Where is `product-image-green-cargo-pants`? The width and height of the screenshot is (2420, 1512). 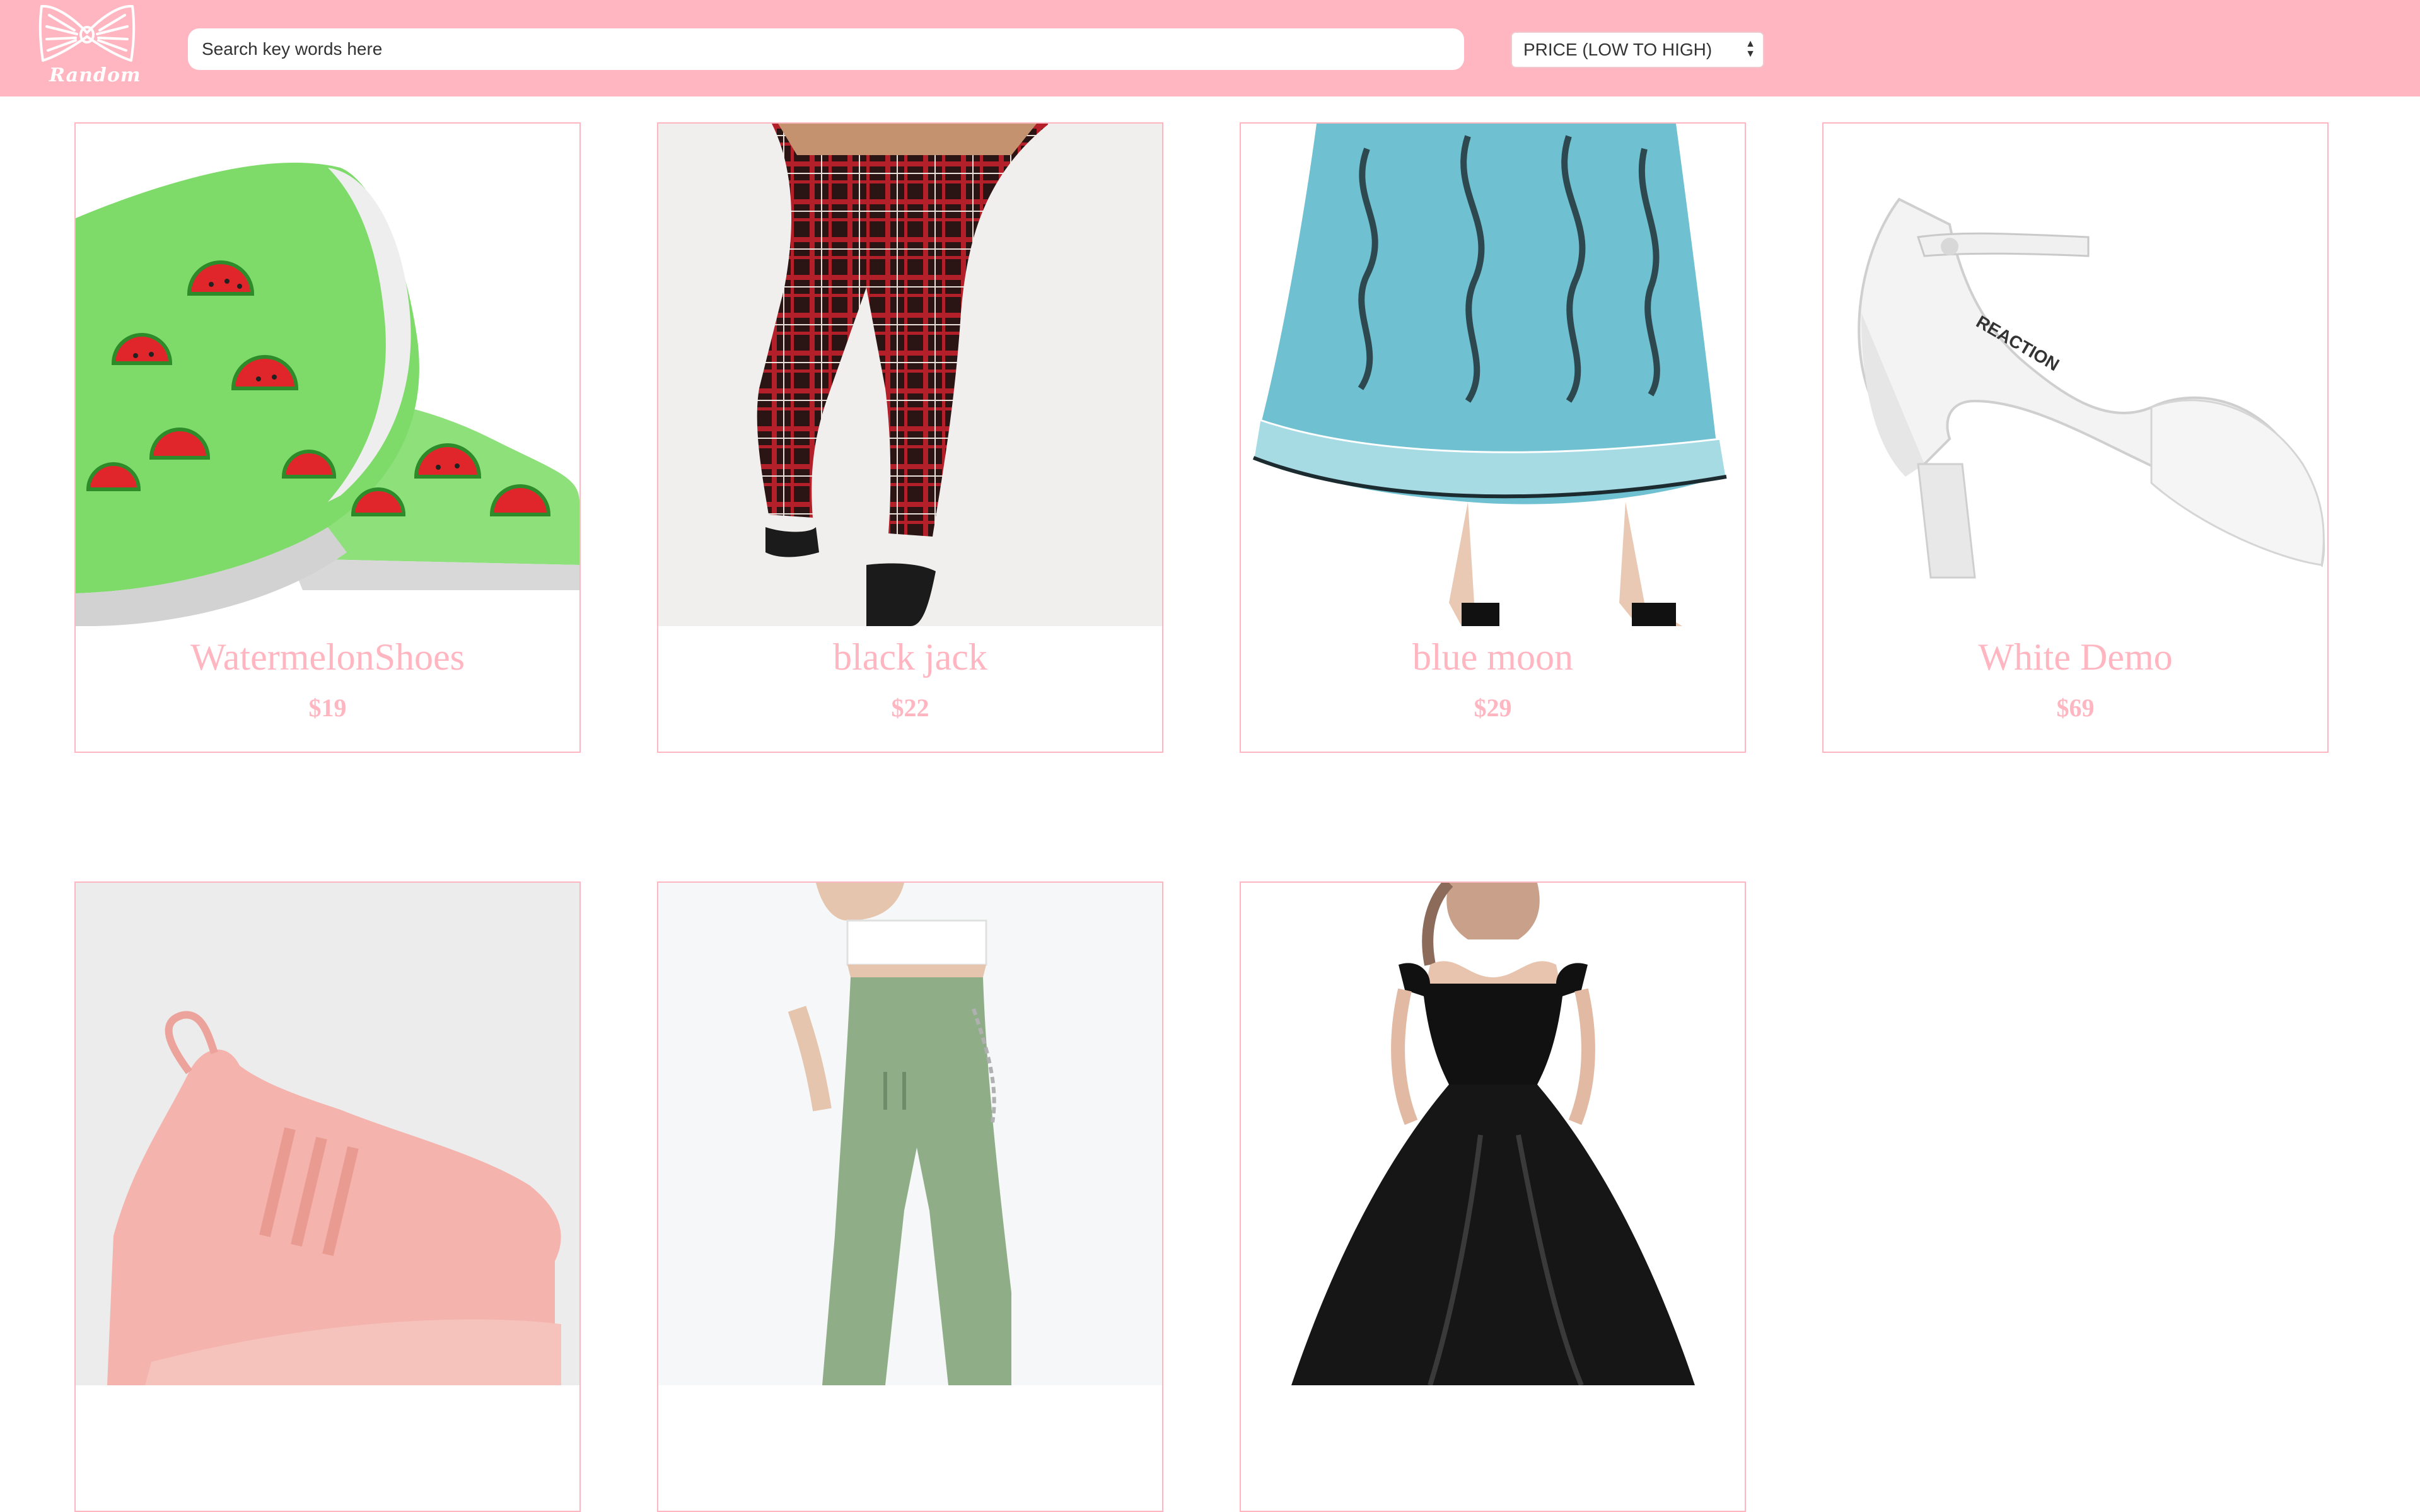
product-image-green-cargo-pants is located at coordinates (910, 1134).